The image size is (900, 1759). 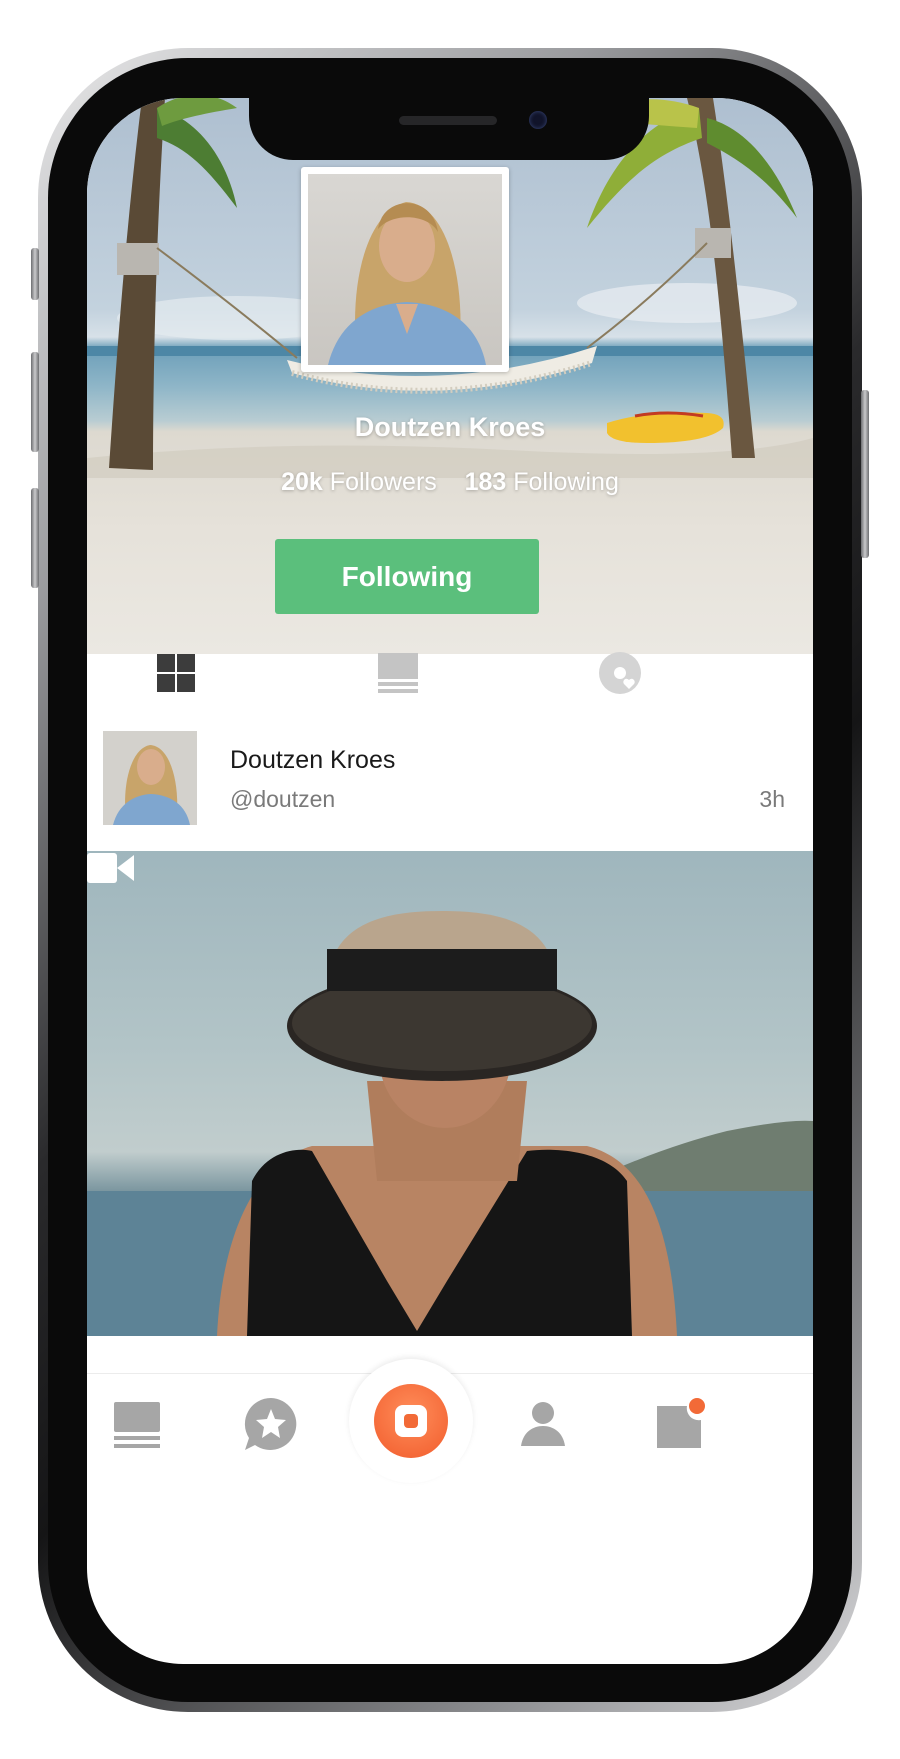 I want to click on following-button: Following, so click(x=407, y=576).